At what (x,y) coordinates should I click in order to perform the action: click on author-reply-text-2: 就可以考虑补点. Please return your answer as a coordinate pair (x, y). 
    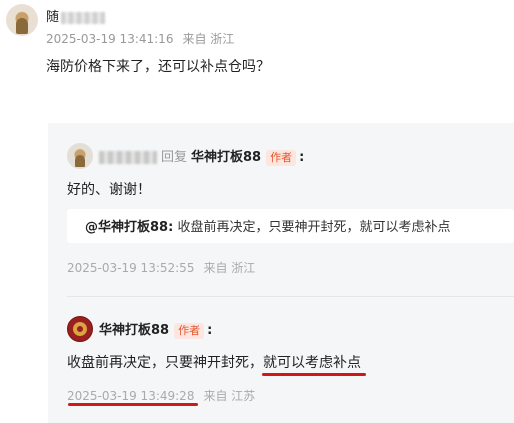
    Looking at the image, I should click on (312, 363).